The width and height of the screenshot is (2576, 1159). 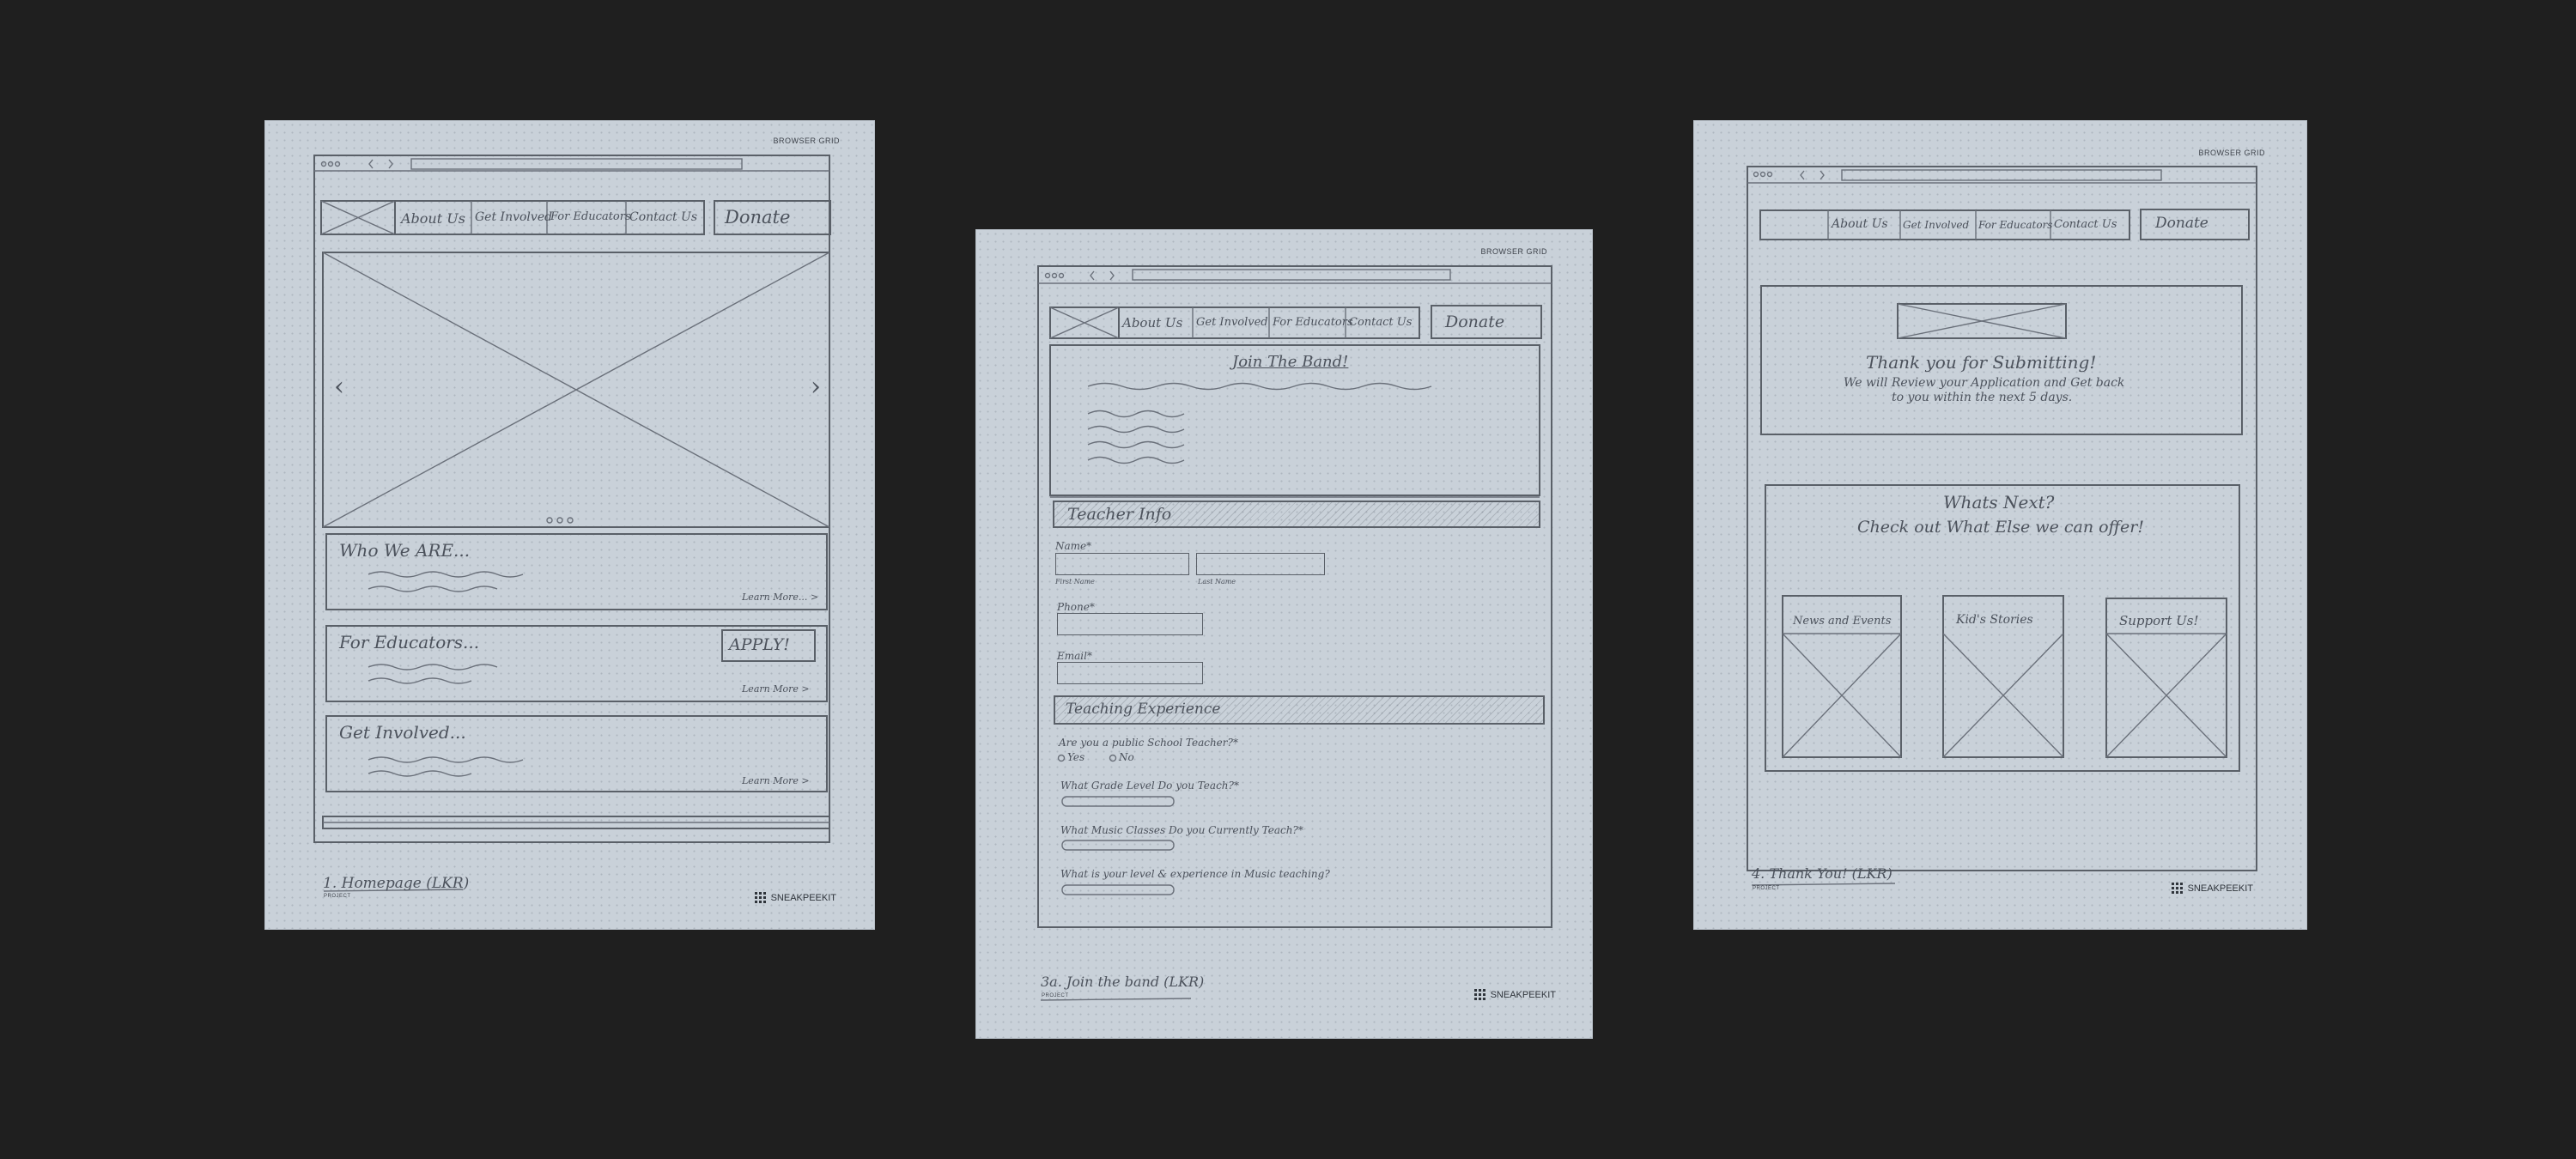 I want to click on section-get-involved-link: Learn More >, so click(x=776, y=781).